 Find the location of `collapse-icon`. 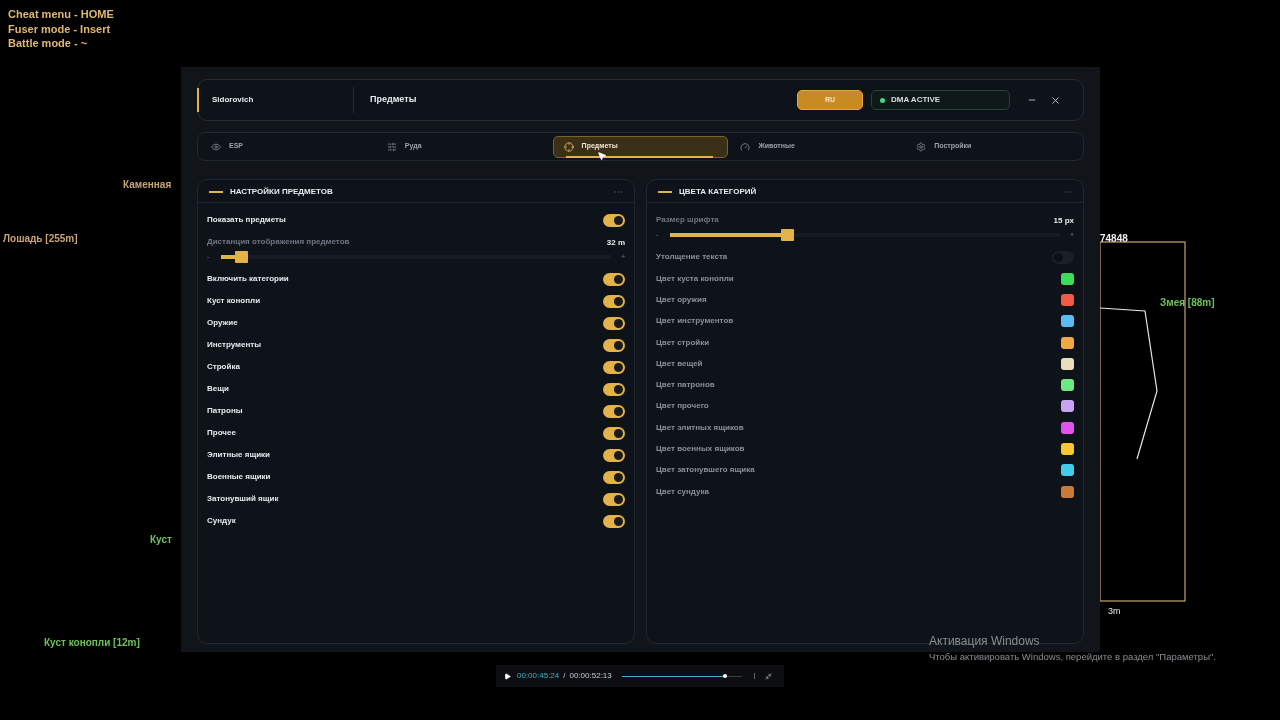

collapse-icon is located at coordinates (768, 676).